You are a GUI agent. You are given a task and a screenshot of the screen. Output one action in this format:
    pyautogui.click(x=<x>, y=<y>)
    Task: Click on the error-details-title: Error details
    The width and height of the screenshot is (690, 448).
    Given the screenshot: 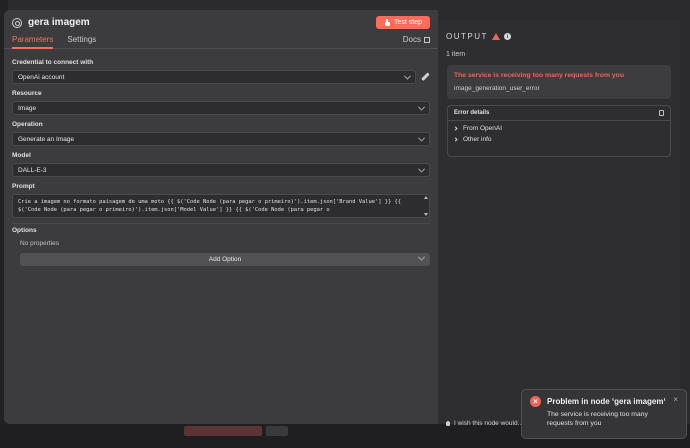 What is the action you would take?
    pyautogui.click(x=472, y=113)
    